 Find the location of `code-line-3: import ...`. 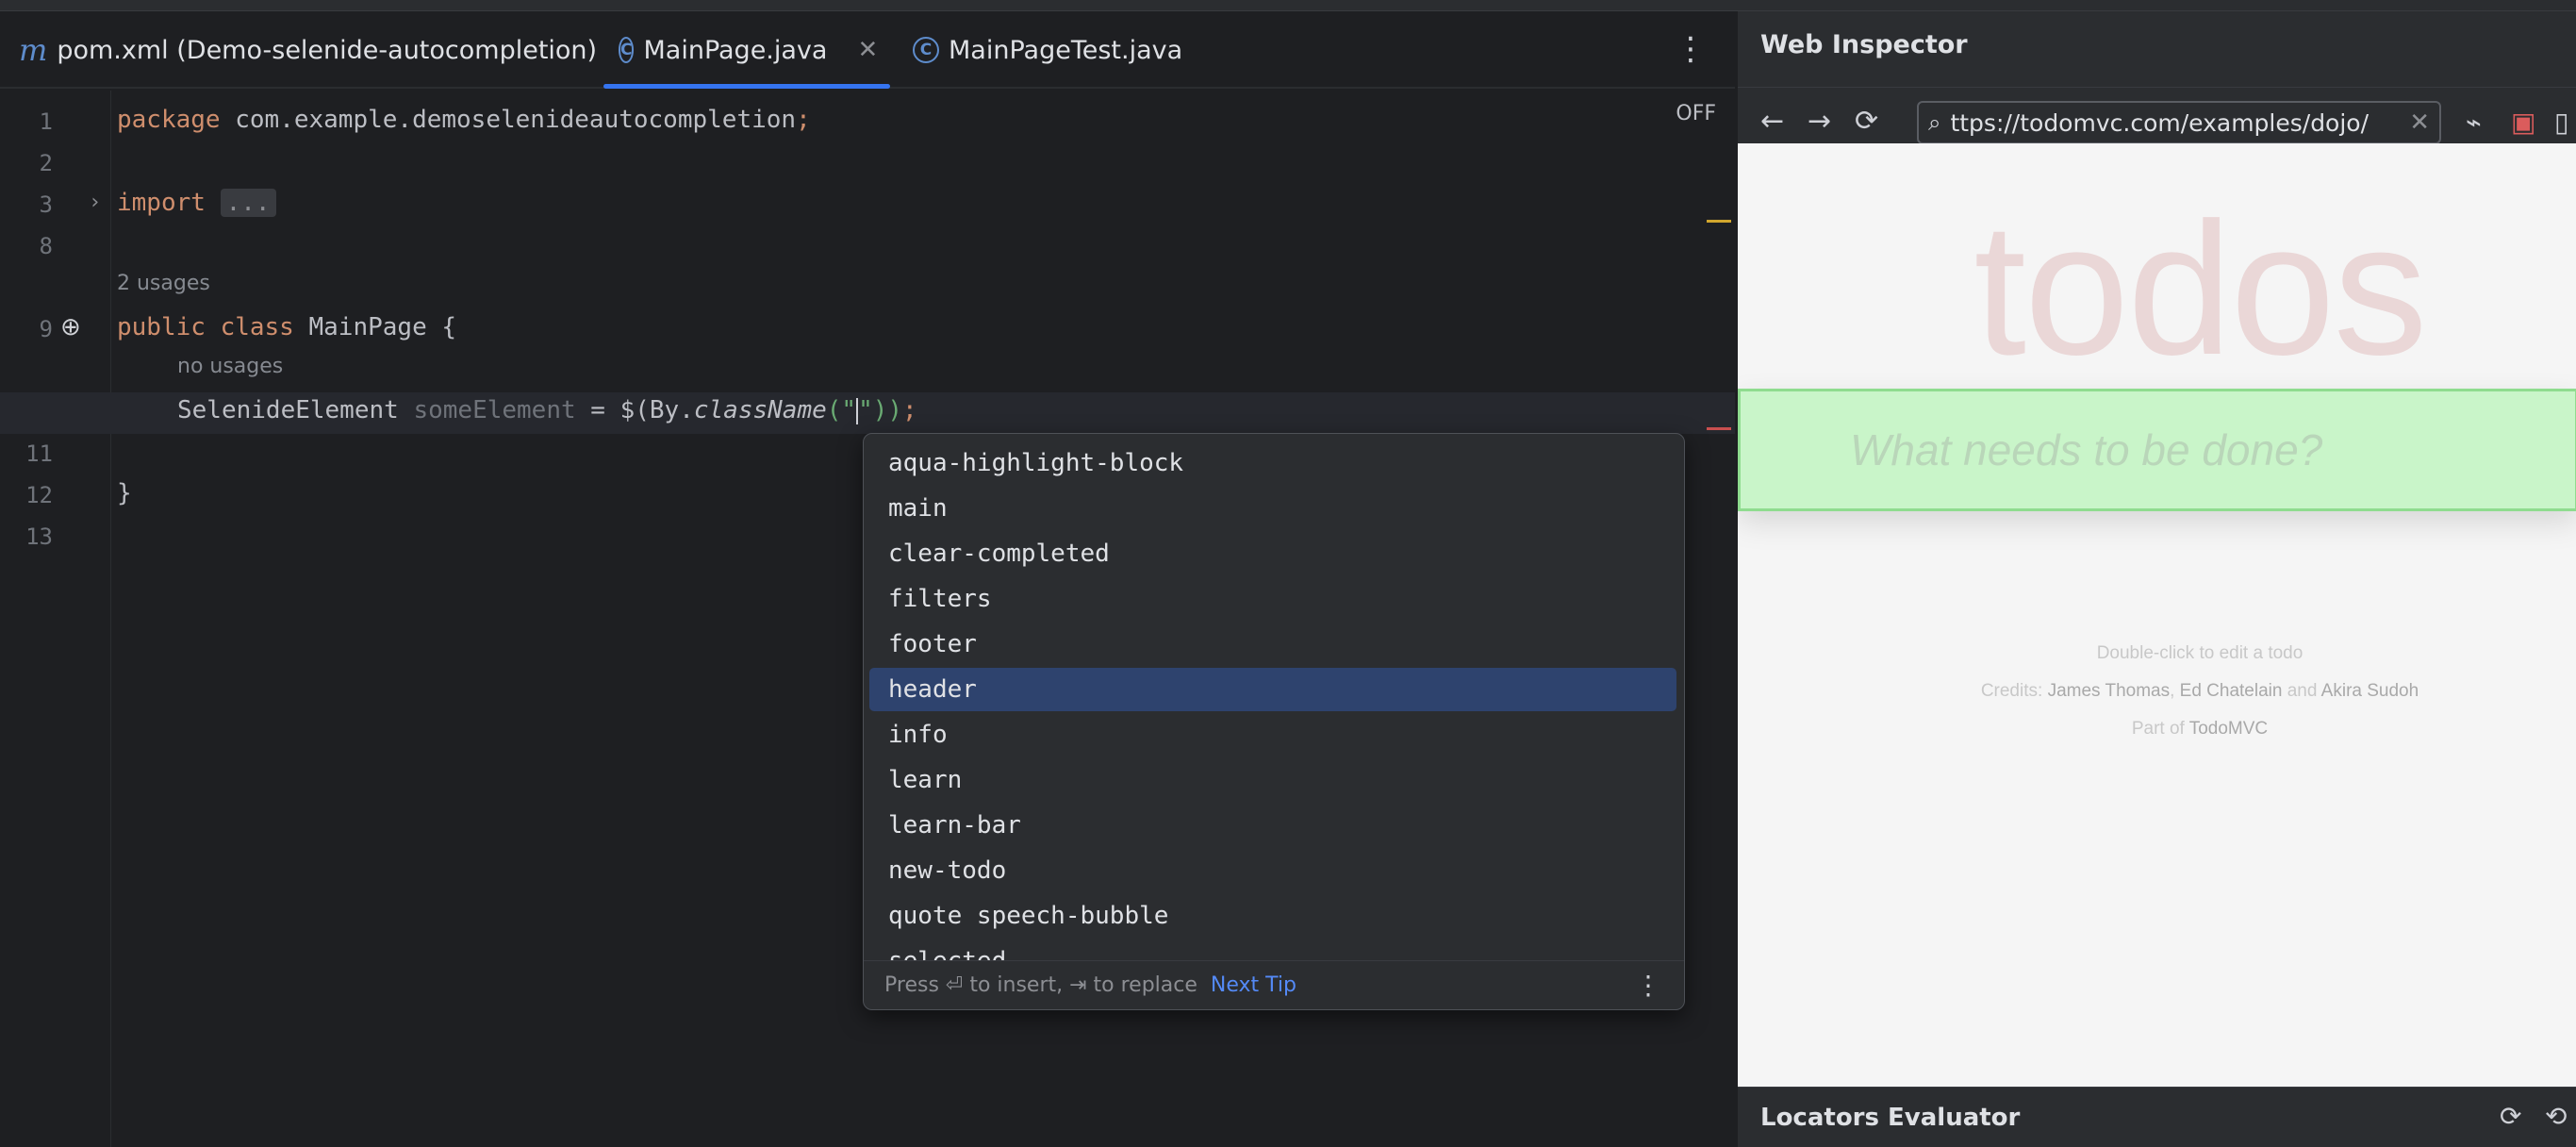

code-line-3: import ... is located at coordinates (196, 203).